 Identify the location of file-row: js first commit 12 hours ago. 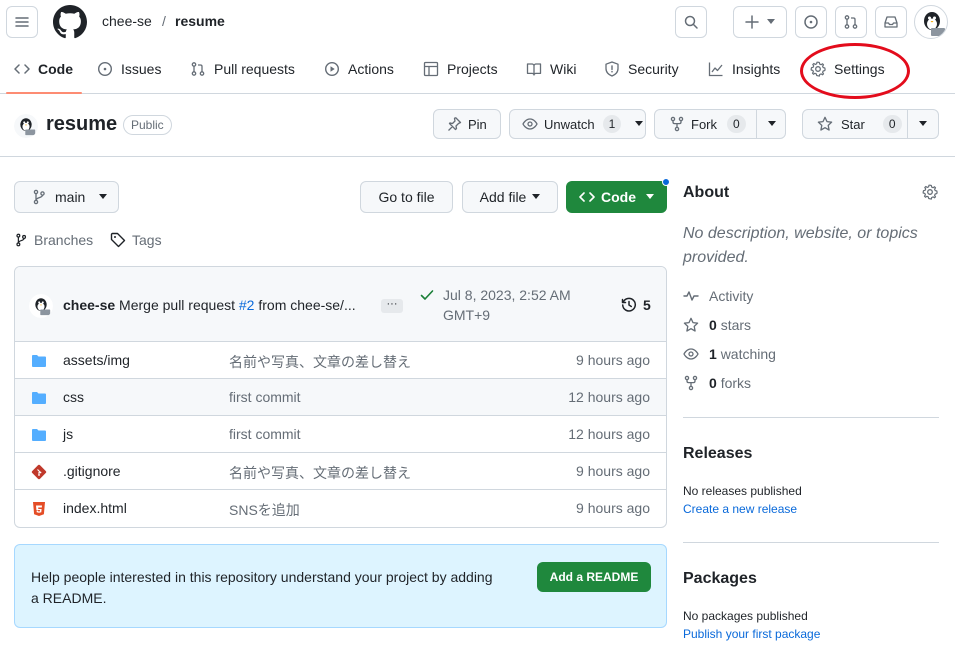
(340, 434).